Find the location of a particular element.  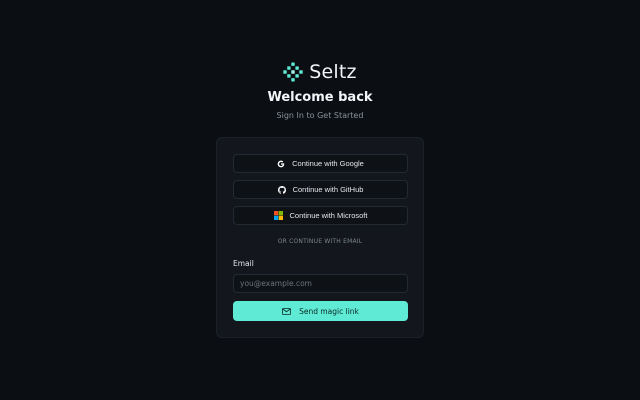

continue-with-github-button: Continue with GitHub is located at coordinates (320, 189).